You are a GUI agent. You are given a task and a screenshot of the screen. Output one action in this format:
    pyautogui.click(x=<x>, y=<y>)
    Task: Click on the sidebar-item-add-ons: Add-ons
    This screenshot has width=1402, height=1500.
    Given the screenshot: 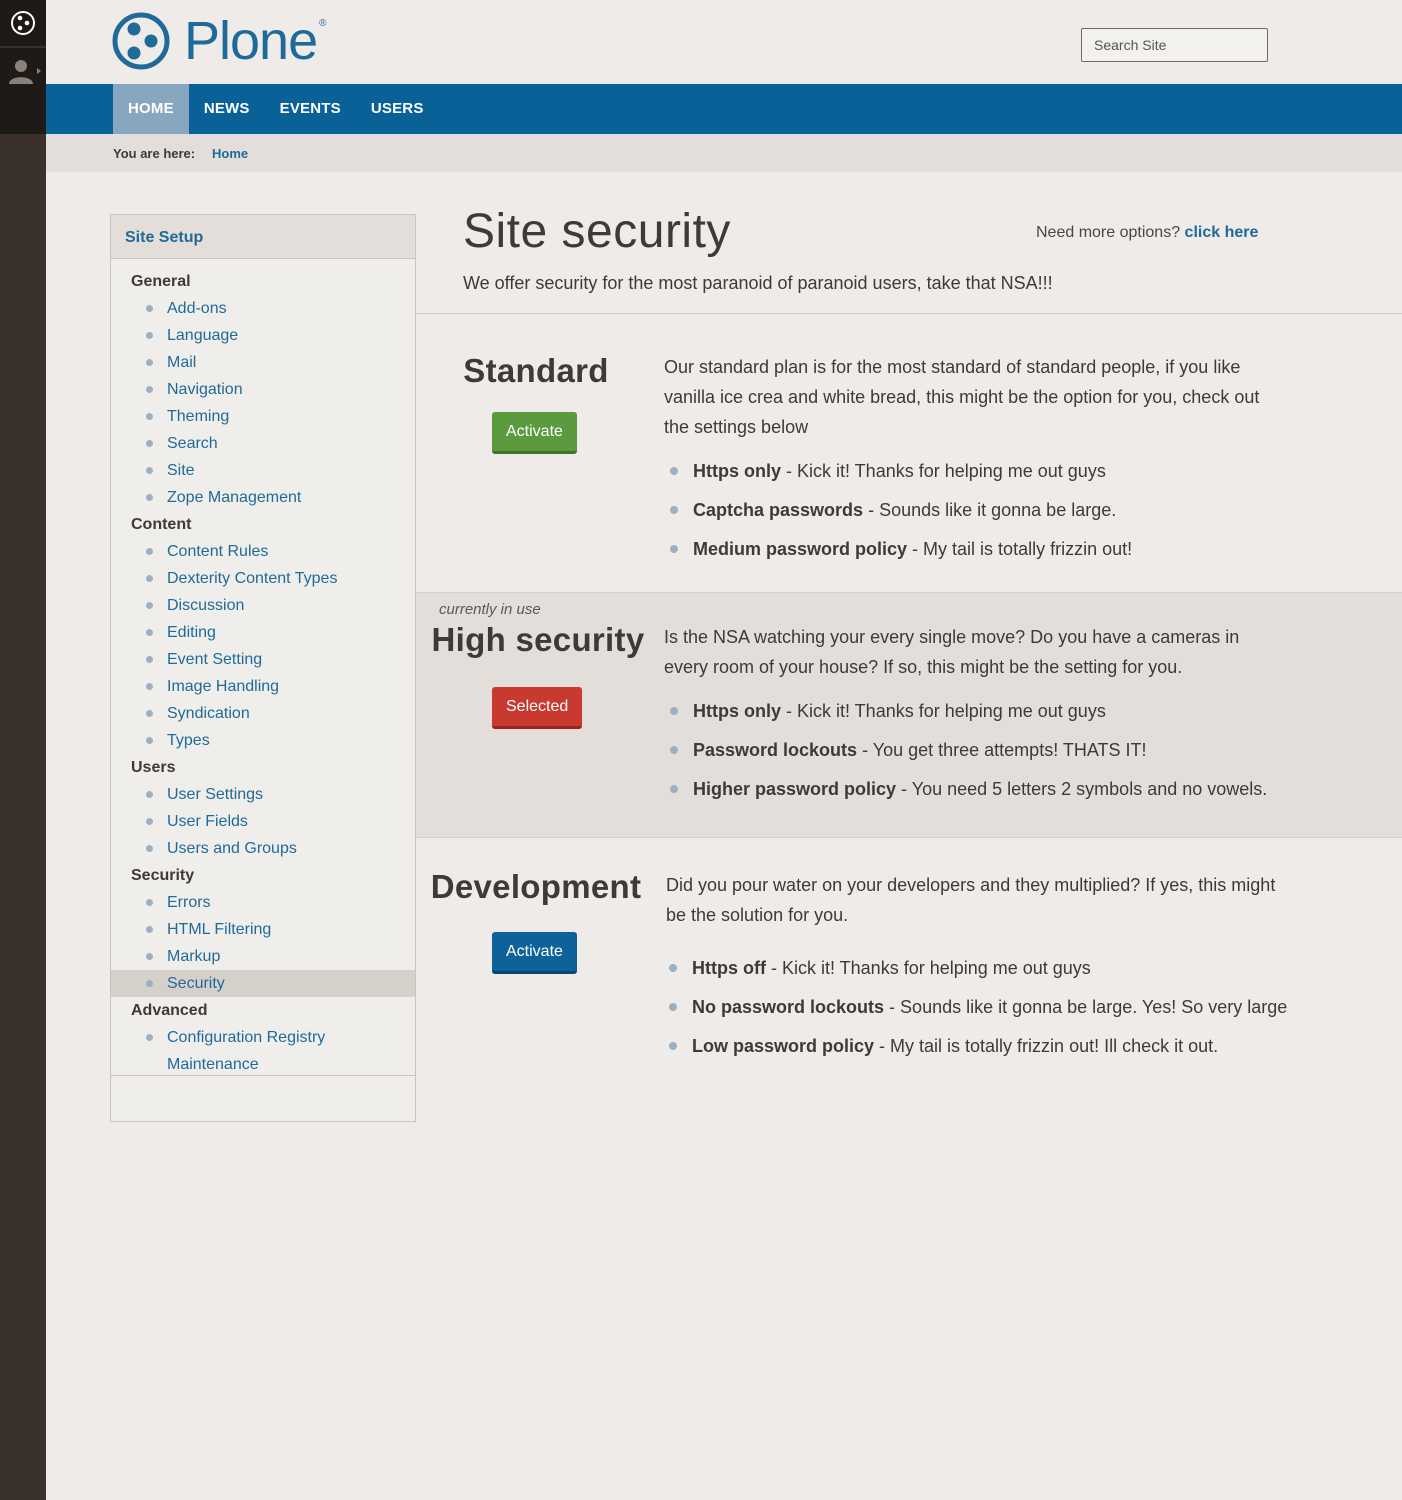 What is the action you would take?
    pyautogui.click(x=263, y=308)
    